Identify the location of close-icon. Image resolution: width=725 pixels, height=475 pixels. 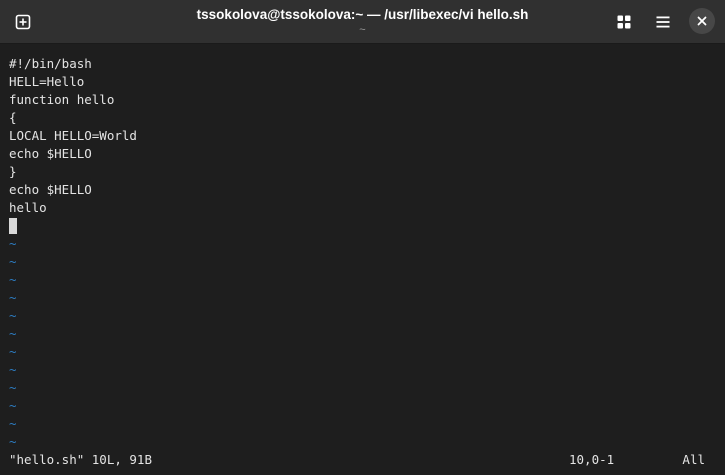
(702, 21).